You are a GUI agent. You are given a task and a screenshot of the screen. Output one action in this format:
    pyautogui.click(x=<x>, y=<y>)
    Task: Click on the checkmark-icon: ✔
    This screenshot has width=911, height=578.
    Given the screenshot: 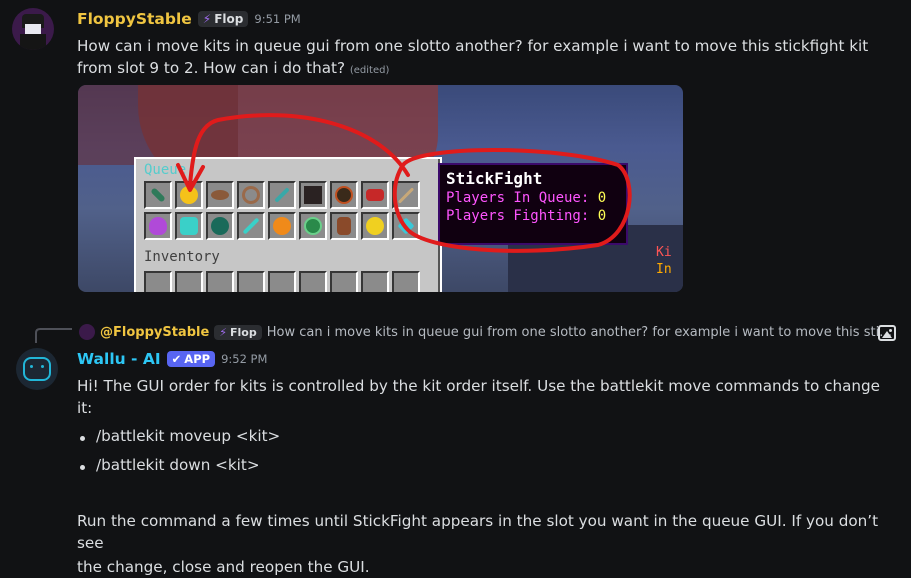 What is the action you would take?
    pyautogui.click(x=176, y=359)
    